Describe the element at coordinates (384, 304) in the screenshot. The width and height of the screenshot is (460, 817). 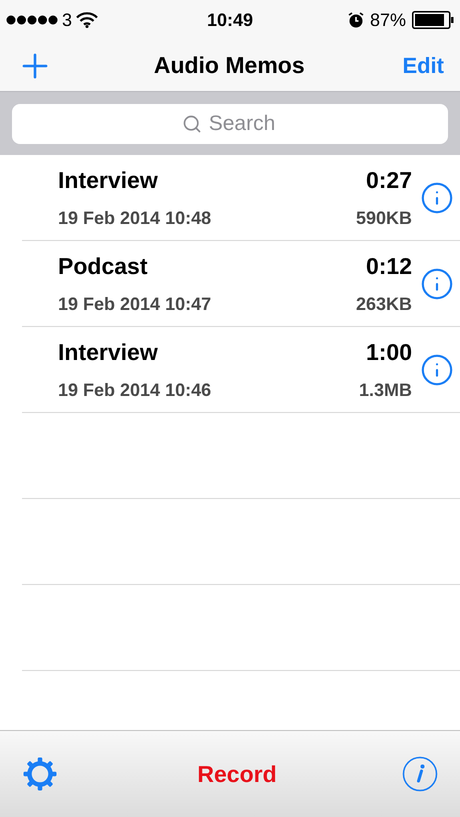
I see `memo-size: 263KB` at that location.